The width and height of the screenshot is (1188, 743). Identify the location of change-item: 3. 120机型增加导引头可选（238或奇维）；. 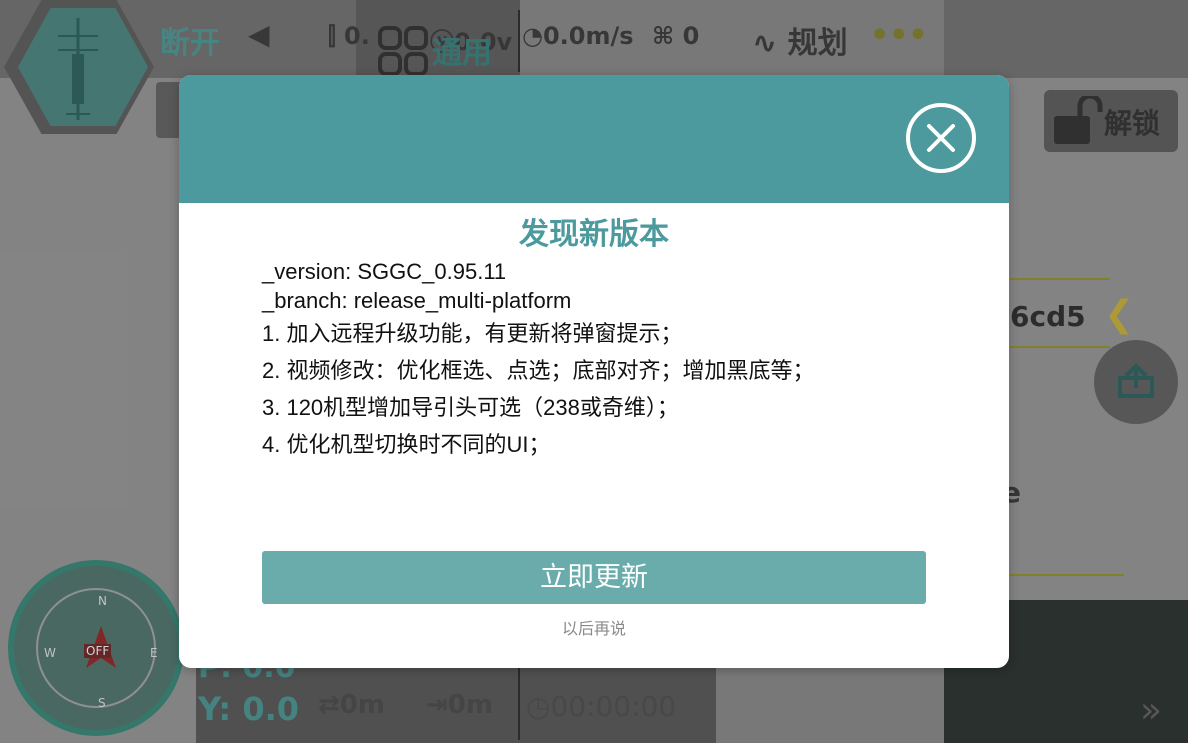
(470, 407).